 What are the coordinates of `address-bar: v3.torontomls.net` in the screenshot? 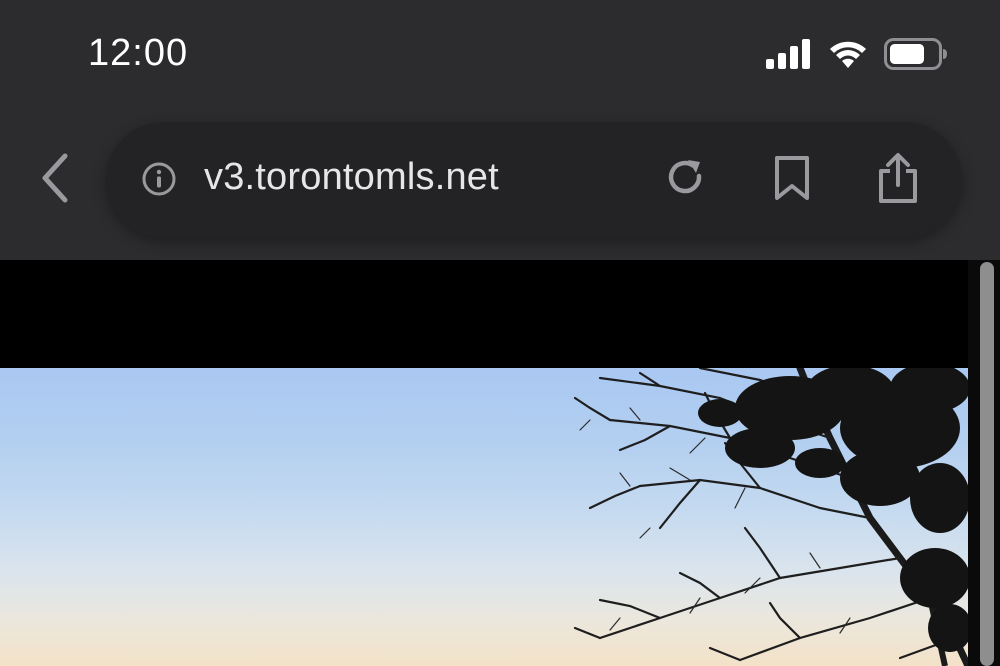 It's located at (534, 180).